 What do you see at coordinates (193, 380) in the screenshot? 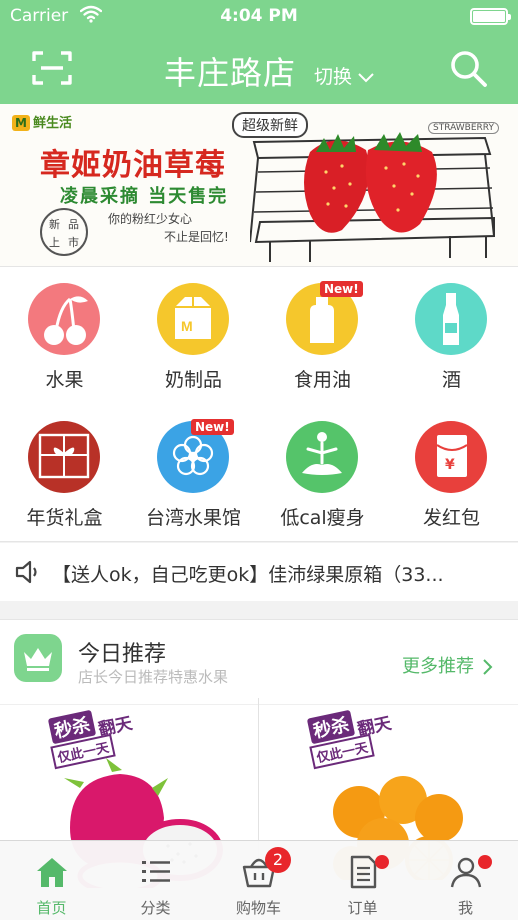
I see `category-label: 奶制品` at bounding box center [193, 380].